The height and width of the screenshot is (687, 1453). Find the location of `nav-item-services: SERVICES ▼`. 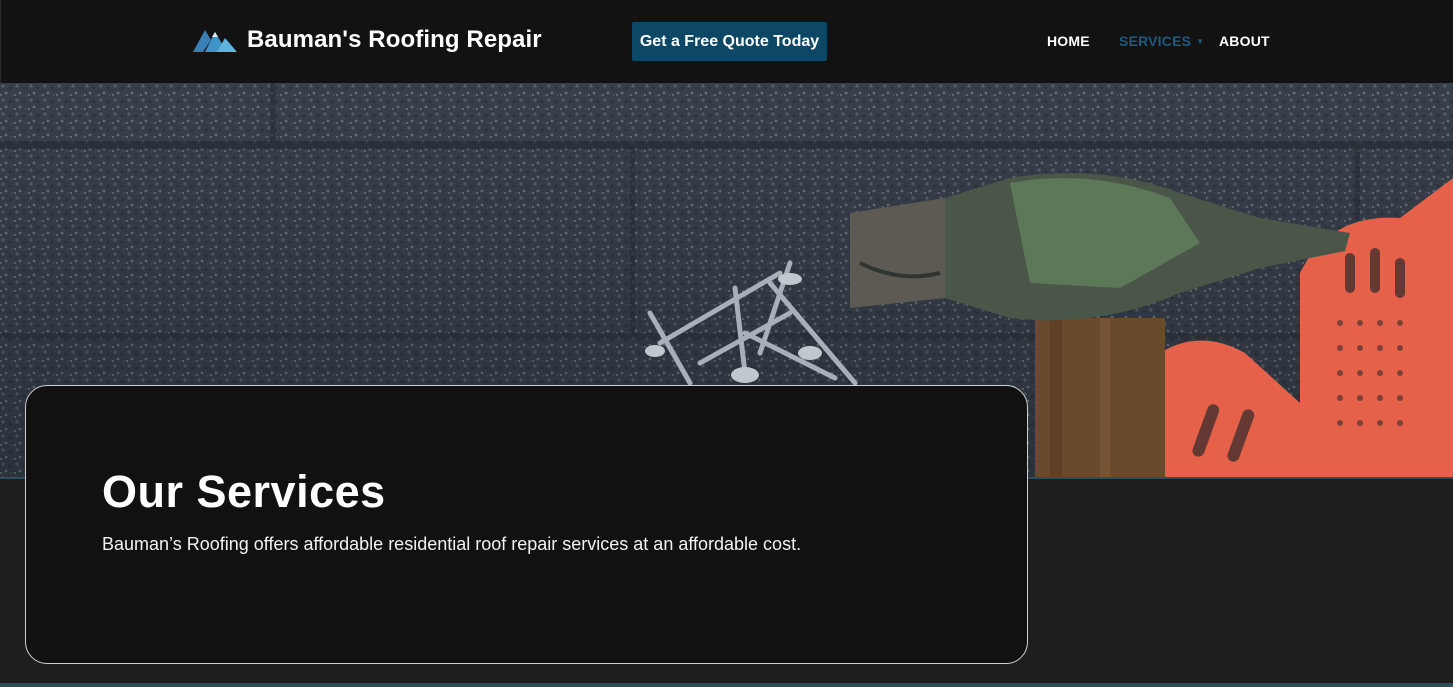

nav-item-services: SERVICES ▼ is located at coordinates (1161, 41).